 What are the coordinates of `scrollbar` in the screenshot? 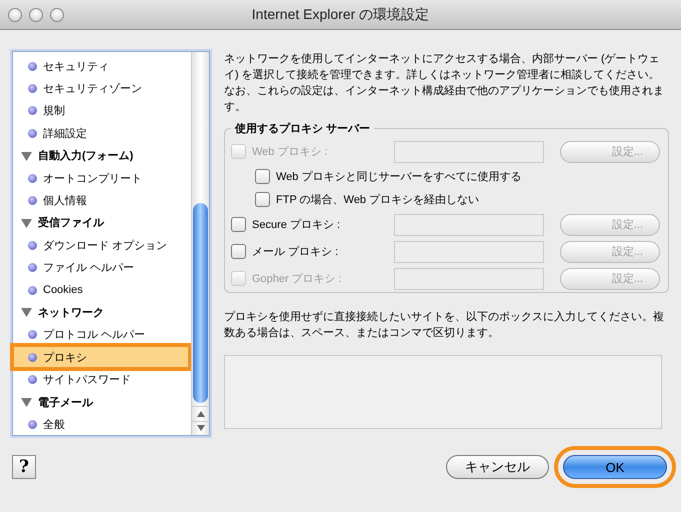 It's located at (200, 243).